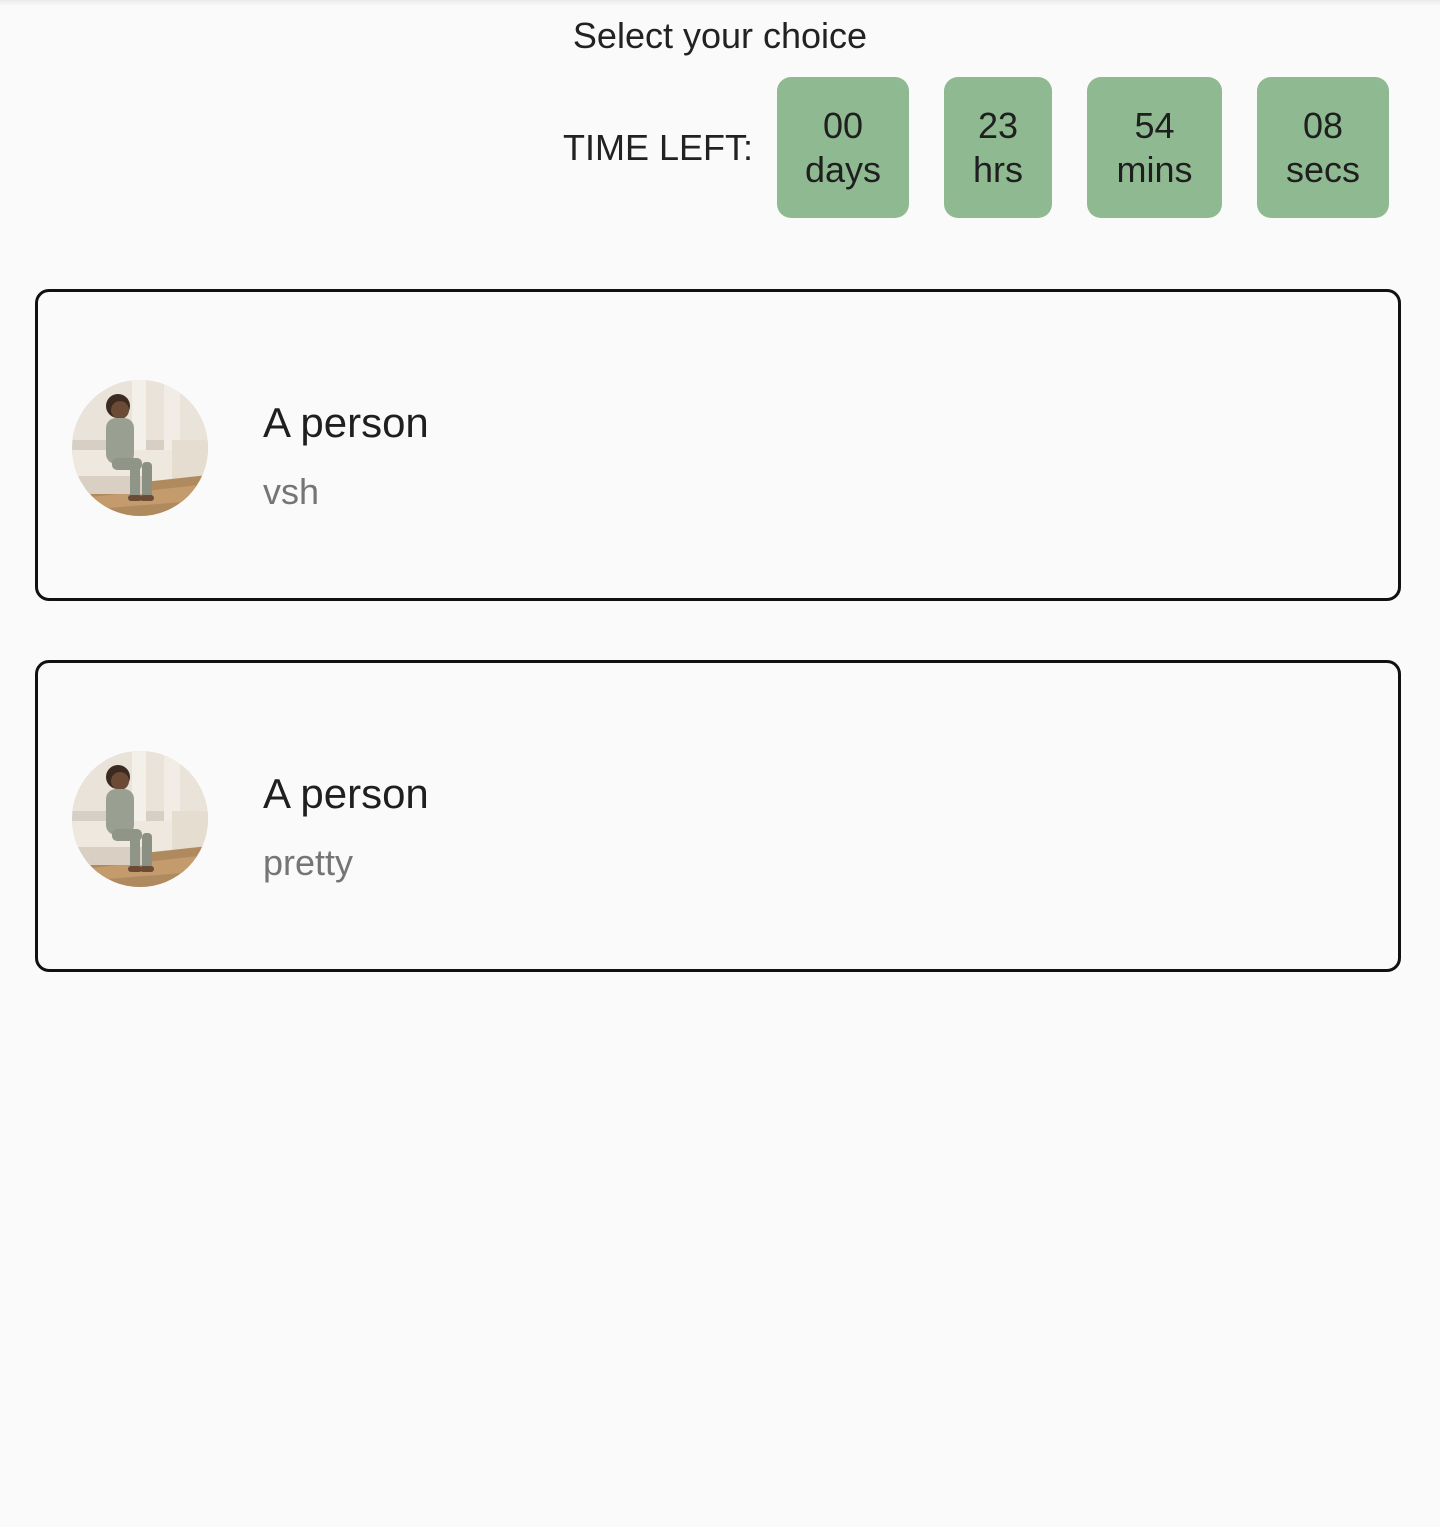 The height and width of the screenshot is (1527, 1440). What do you see at coordinates (997, 169) in the screenshot?
I see `timer-hours-unit: hrs` at bounding box center [997, 169].